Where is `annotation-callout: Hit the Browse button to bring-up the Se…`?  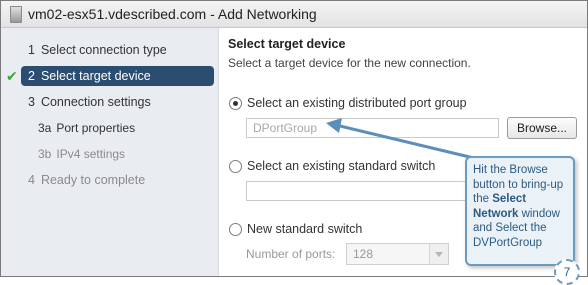 annotation-callout: Hit the Browse button to bring-up the Se… is located at coordinates (520, 211).